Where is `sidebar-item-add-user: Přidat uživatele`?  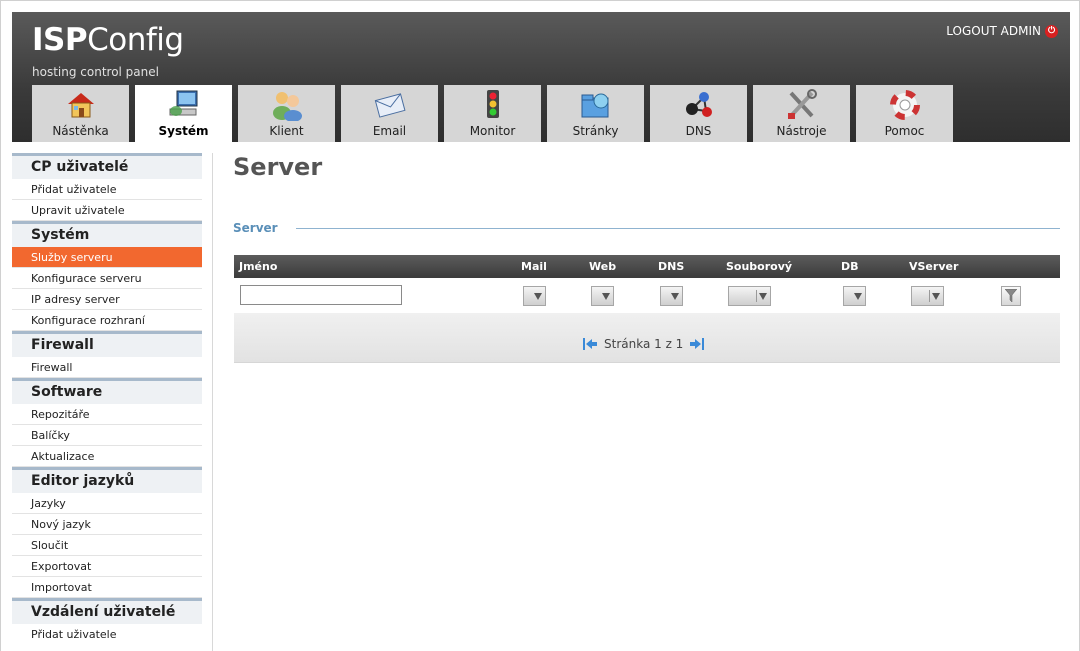
sidebar-item-add-user: Přidat uživatele is located at coordinates (107, 189).